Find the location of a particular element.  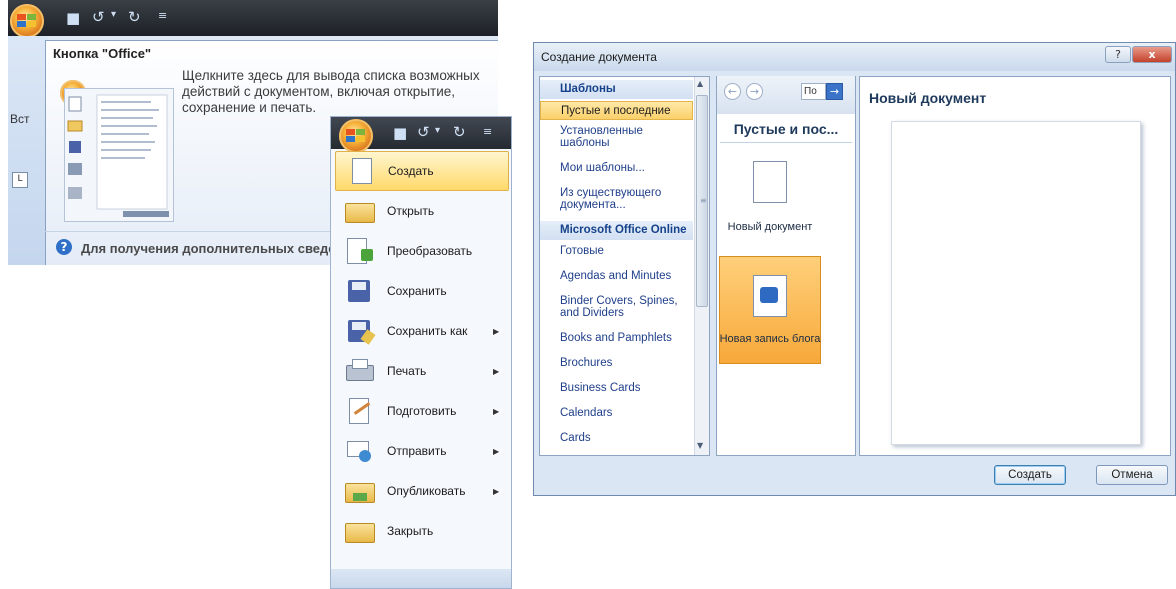

menu-item-8: Отправить ▶ is located at coordinates (422, 451).